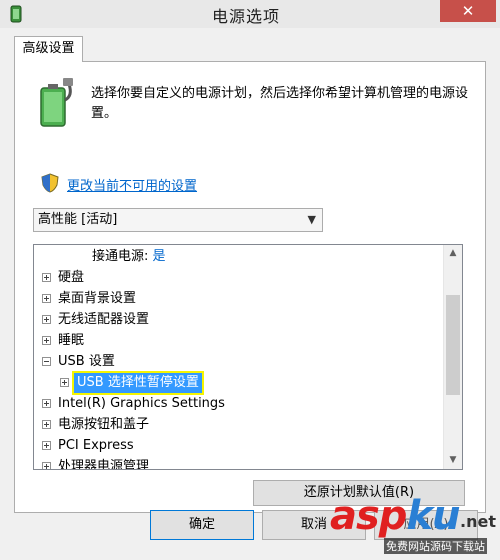  What do you see at coordinates (104, 424) in the screenshot?
I see `tree-item-label: 电源按钮和盖子` at bounding box center [104, 424].